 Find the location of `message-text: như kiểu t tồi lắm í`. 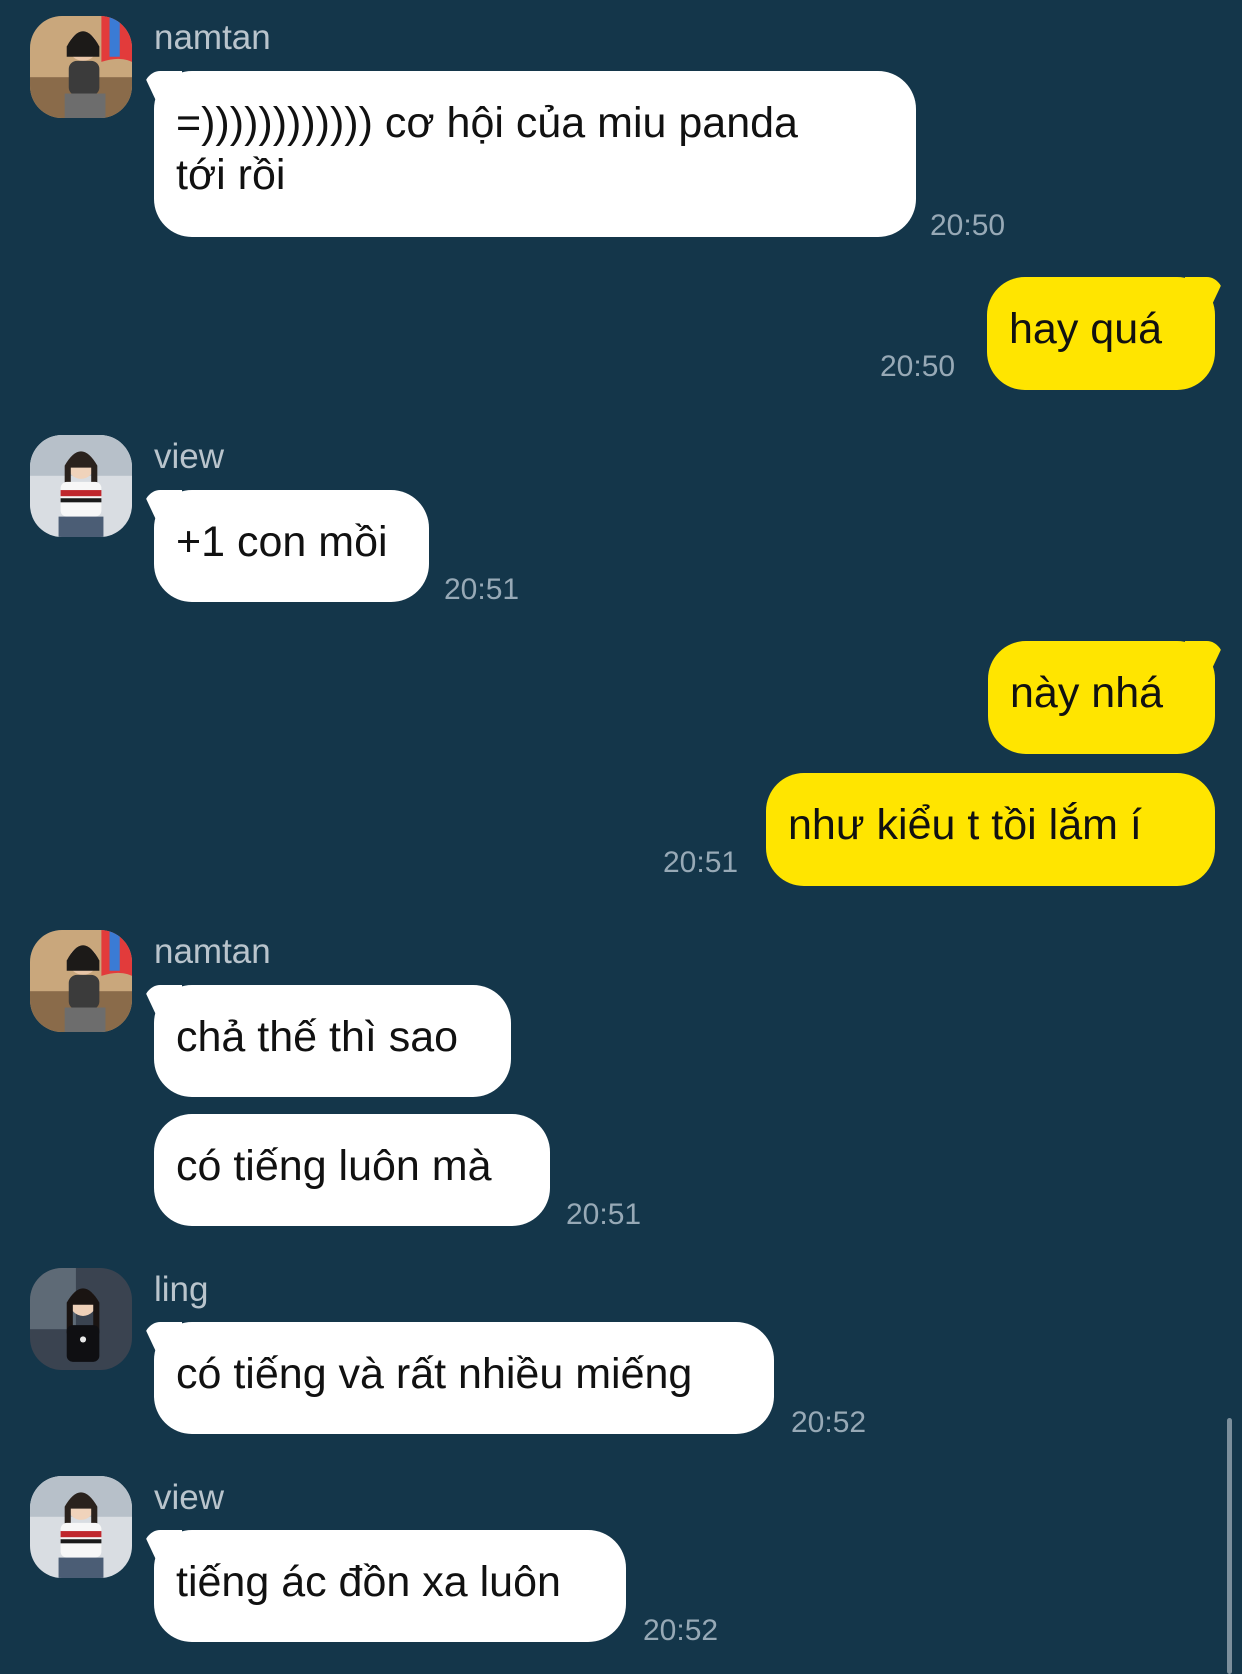

message-text: như kiểu t tồi lắm í is located at coordinates (965, 825).